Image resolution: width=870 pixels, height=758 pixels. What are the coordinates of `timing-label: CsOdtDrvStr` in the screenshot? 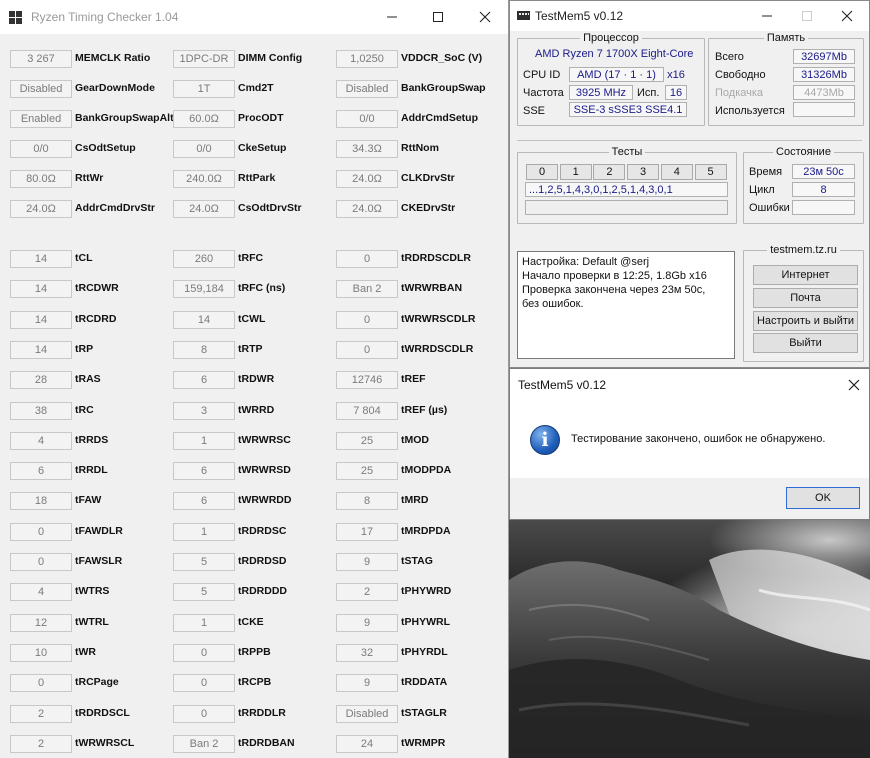 It's located at (270, 208).